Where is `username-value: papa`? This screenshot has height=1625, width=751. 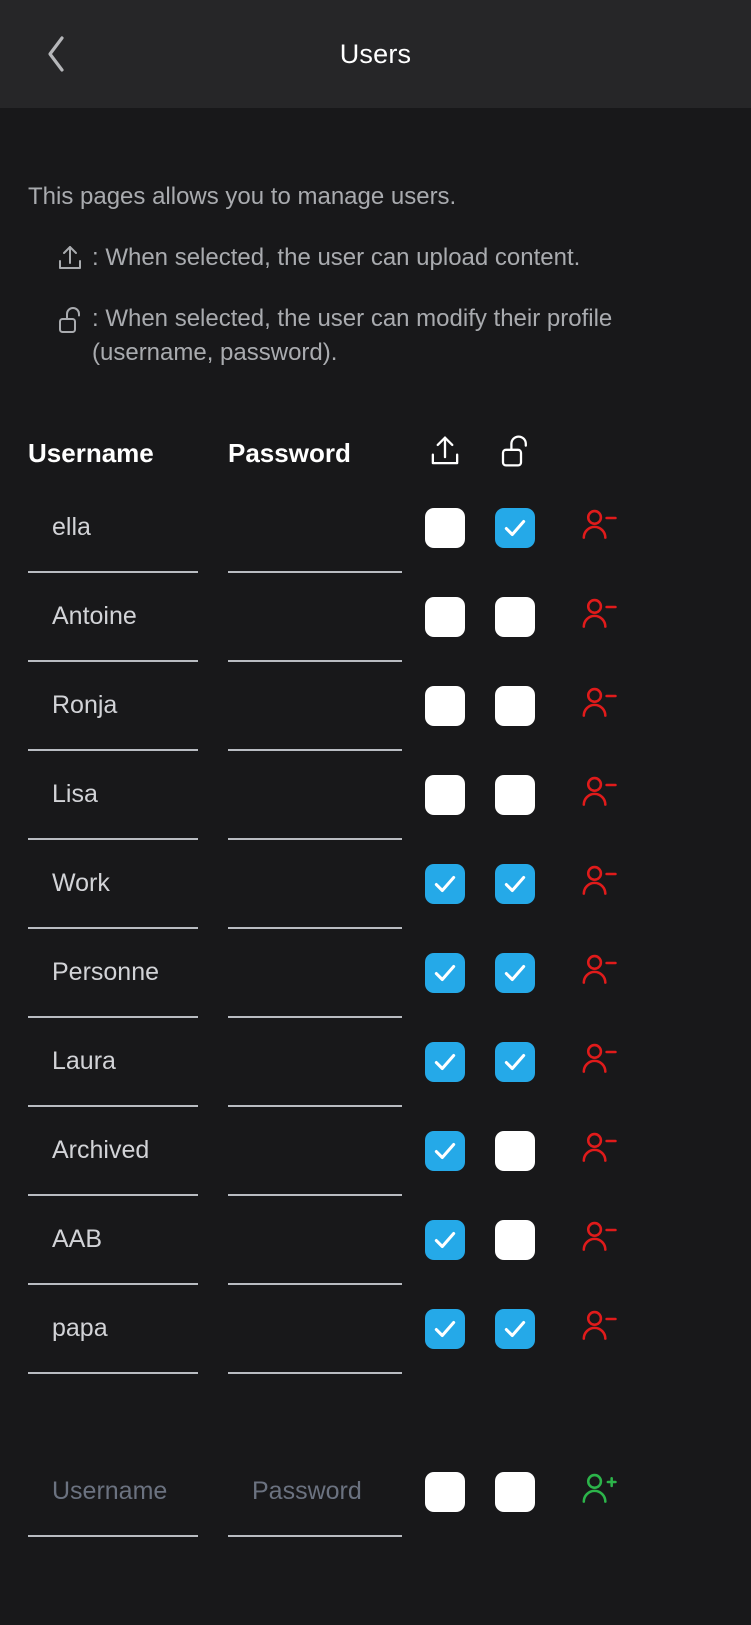
username-value: papa is located at coordinates (80, 1328).